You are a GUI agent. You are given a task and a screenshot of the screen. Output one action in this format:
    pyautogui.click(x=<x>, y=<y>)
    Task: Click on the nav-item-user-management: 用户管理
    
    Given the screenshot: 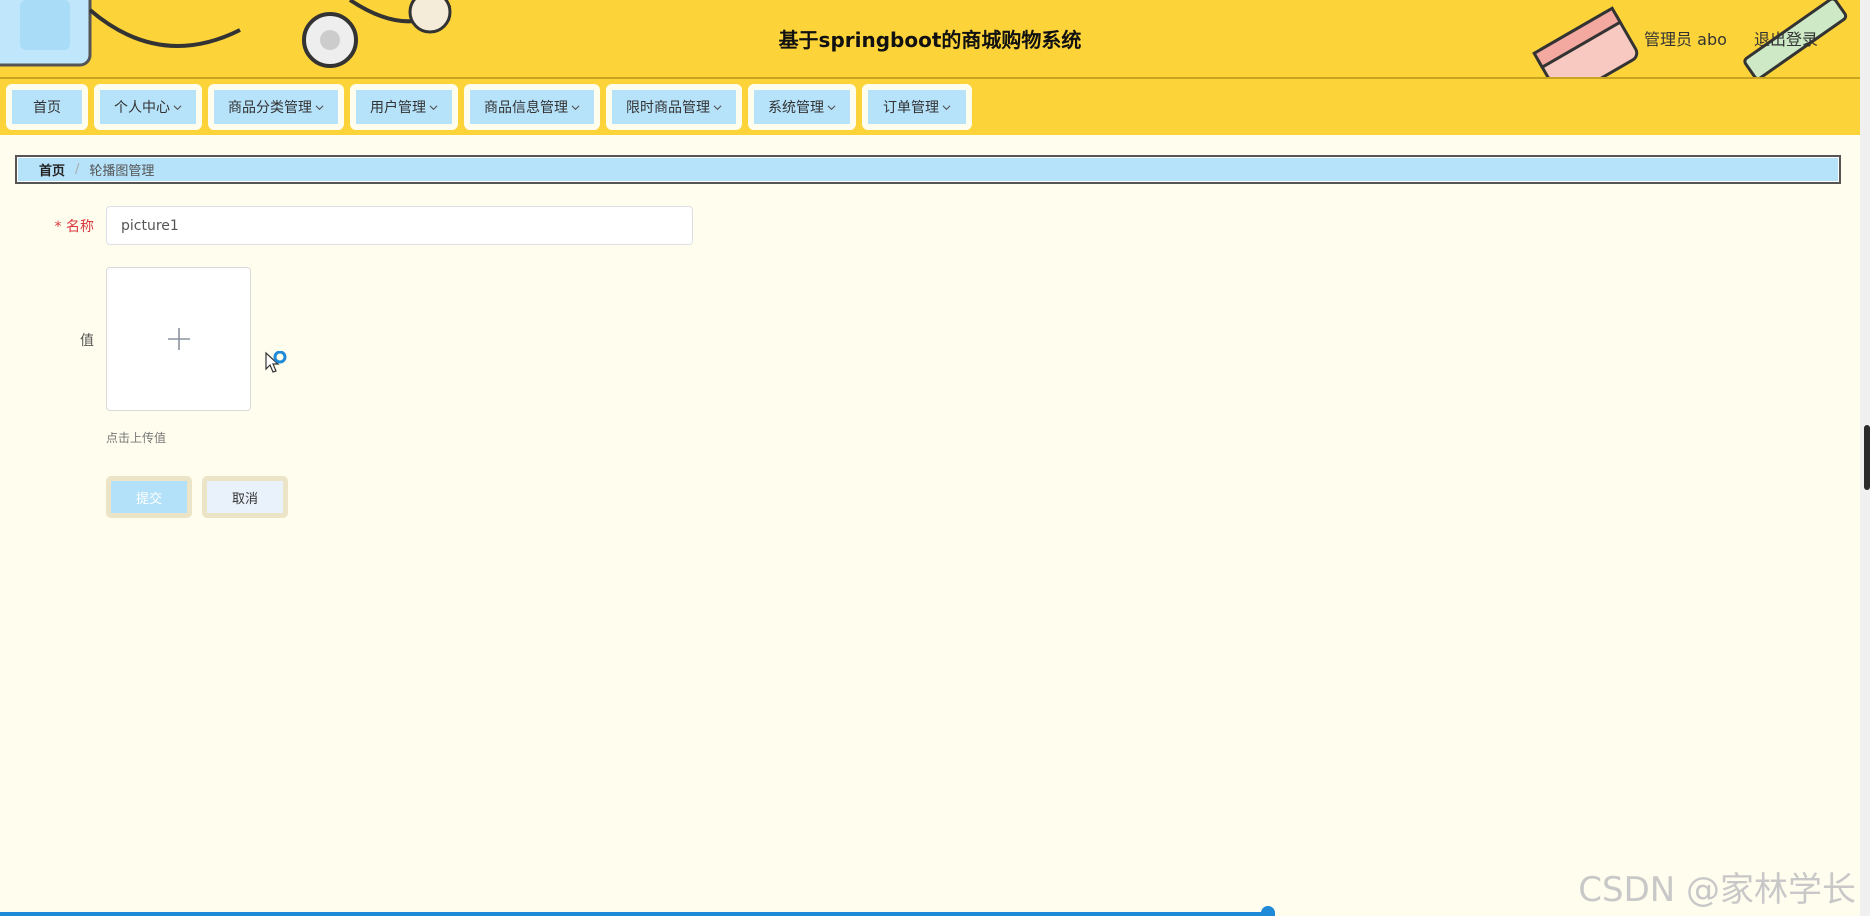 What is the action you would take?
    pyautogui.click(x=404, y=107)
    